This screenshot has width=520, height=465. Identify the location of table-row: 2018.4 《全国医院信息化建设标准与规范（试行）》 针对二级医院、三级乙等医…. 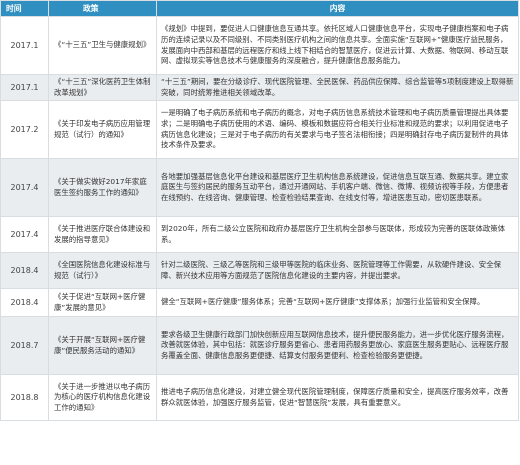
(259, 270).